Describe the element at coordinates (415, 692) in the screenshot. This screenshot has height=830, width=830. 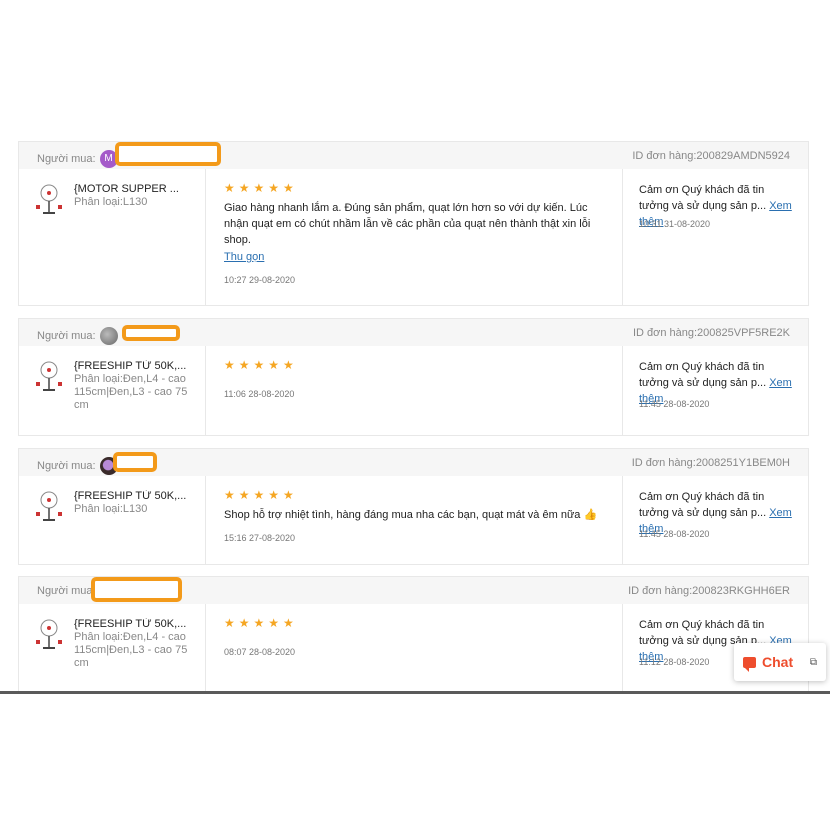
I see `divider` at that location.